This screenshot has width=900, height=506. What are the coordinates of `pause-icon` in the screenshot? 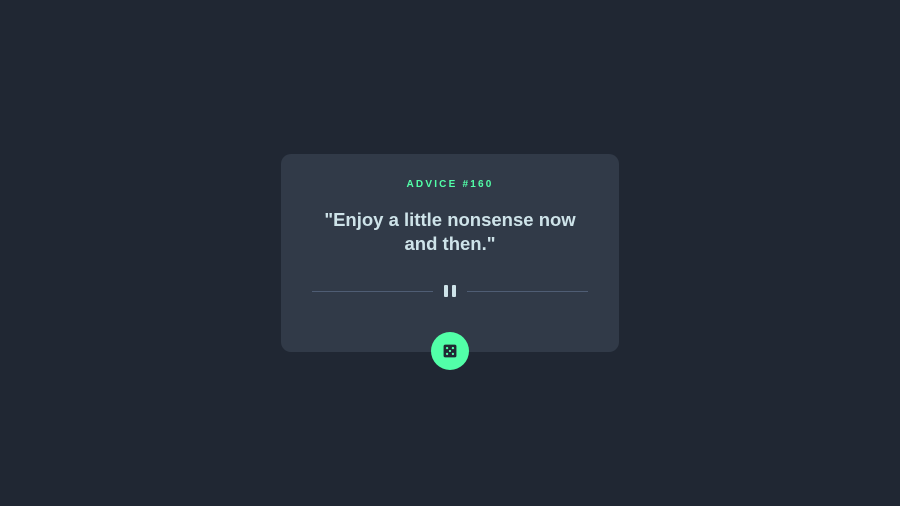 It's located at (450, 291).